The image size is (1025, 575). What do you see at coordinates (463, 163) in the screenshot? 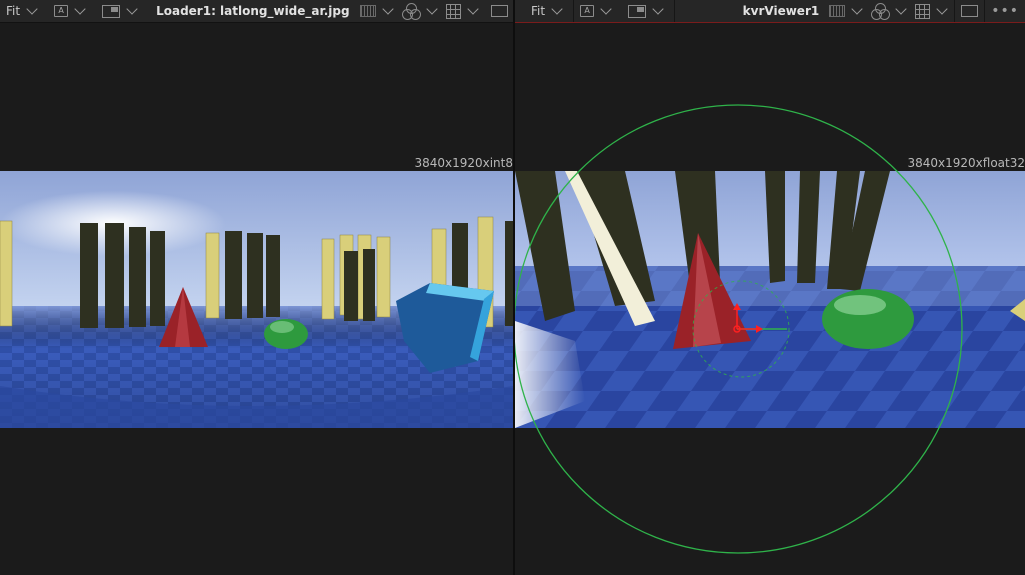
I see `resolution-label: 3840x1920xint8` at bounding box center [463, 163].